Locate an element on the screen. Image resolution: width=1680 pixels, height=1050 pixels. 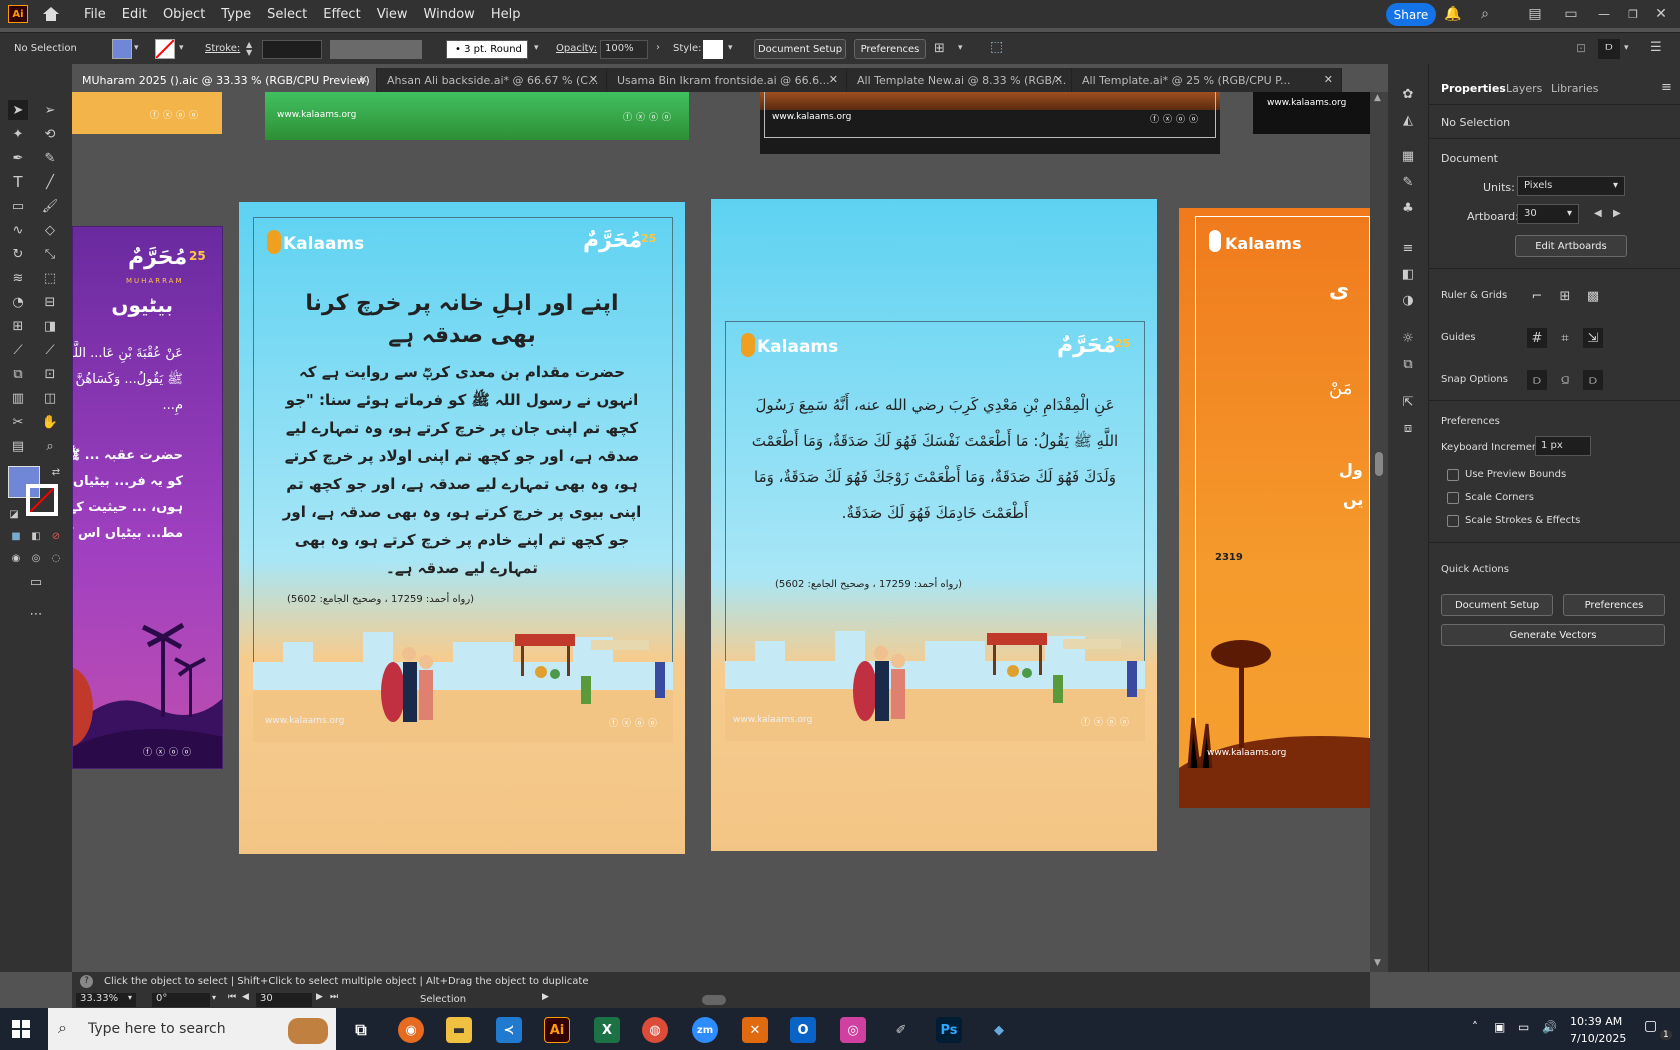
vscode-icon: ≺ is located at coordinates (509, 1030).